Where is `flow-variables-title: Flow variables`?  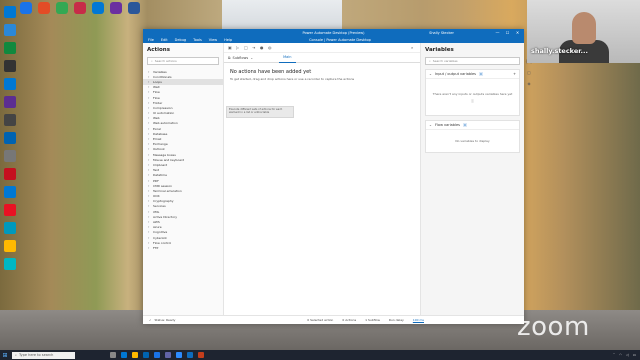
flow-variables-title: Flow variables is located at coordinates (447, 125).